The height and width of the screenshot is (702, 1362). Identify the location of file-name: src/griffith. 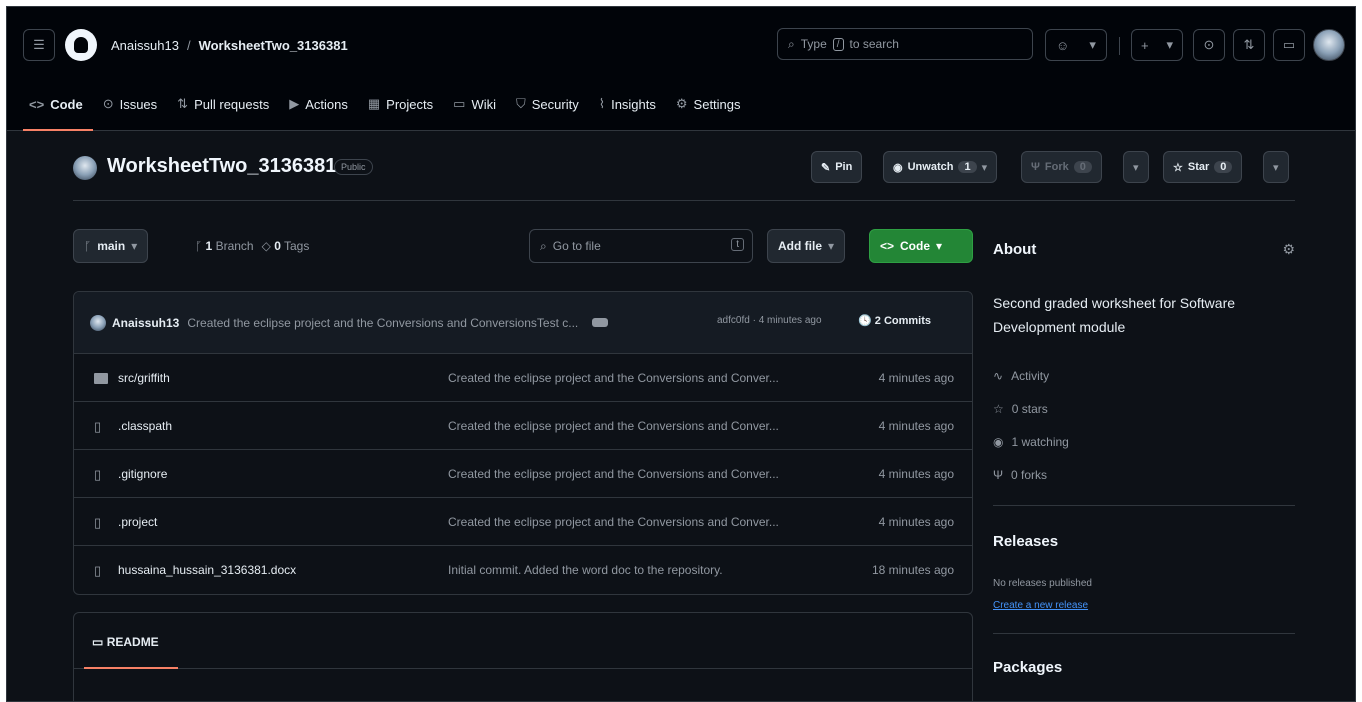
(144, 378).